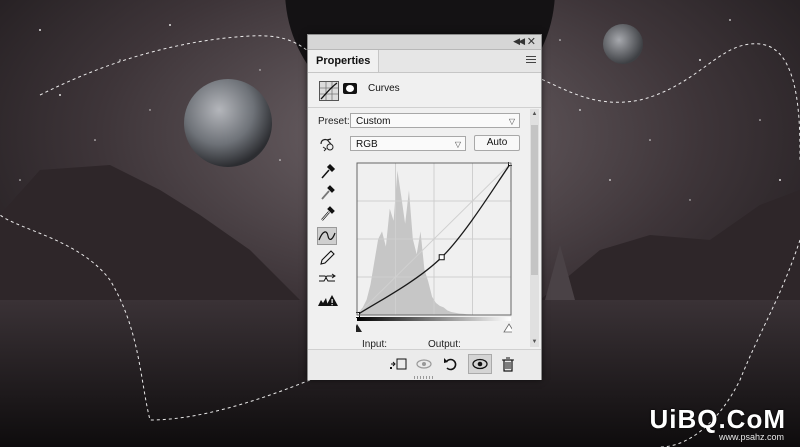 The image size is (800, 447). What do you see at coordinates (435, 120) in the screenshot?
I see `preset-dropdown: Custom ▽` at bounding box center [435, 120].